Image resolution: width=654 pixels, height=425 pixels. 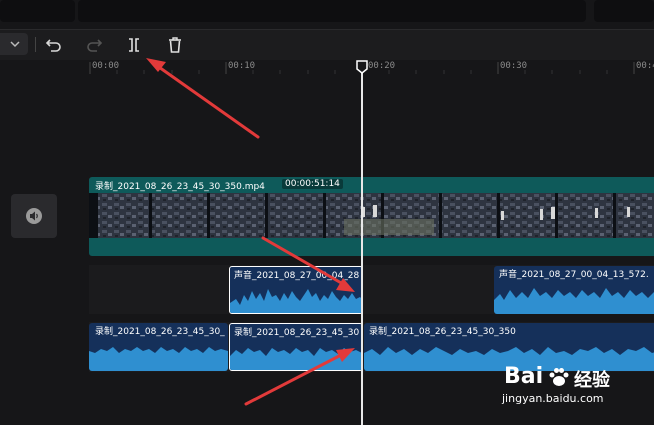 What do you see at coordinates (559, 377) in the screenshot?
I see `paw-icon` at bounding box center [559, 377].